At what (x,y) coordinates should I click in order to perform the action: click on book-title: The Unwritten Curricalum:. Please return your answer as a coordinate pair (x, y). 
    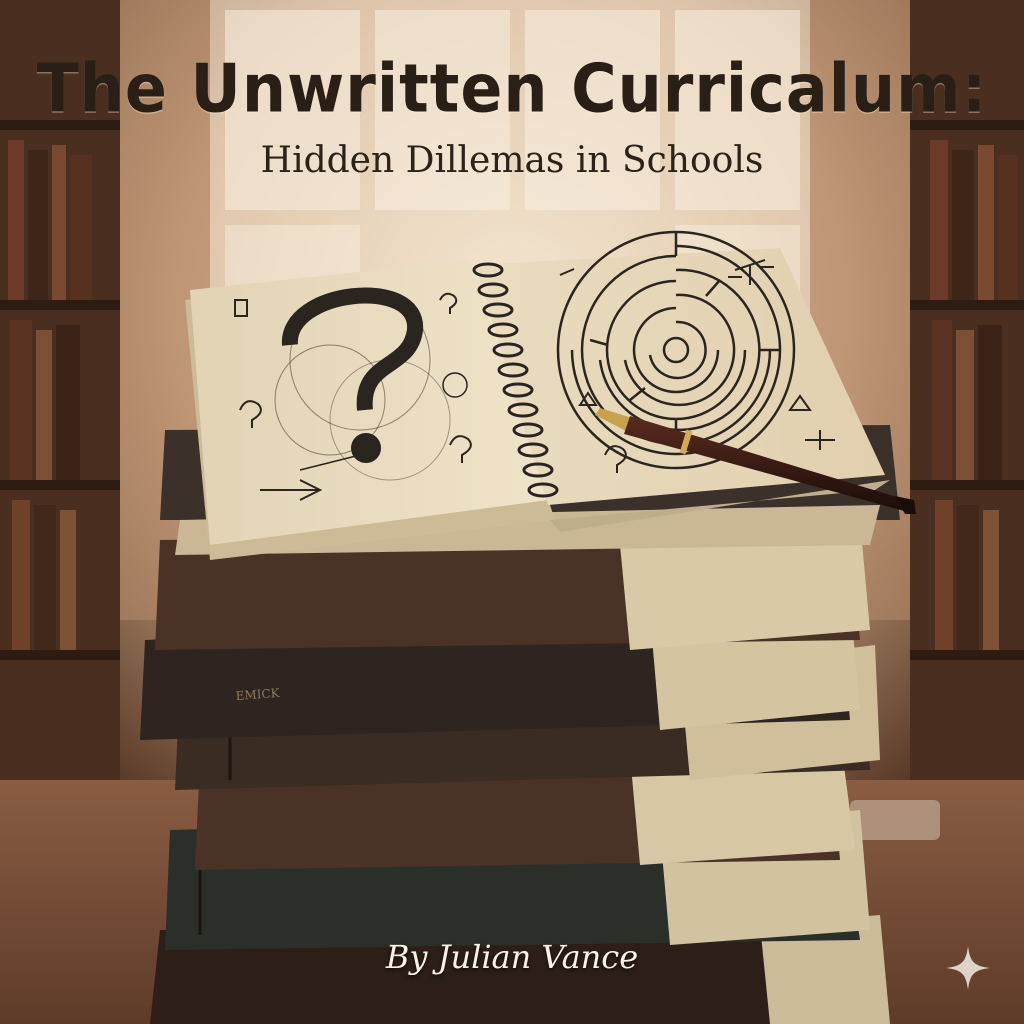
    Looking at the image, I should click on (512, 88).